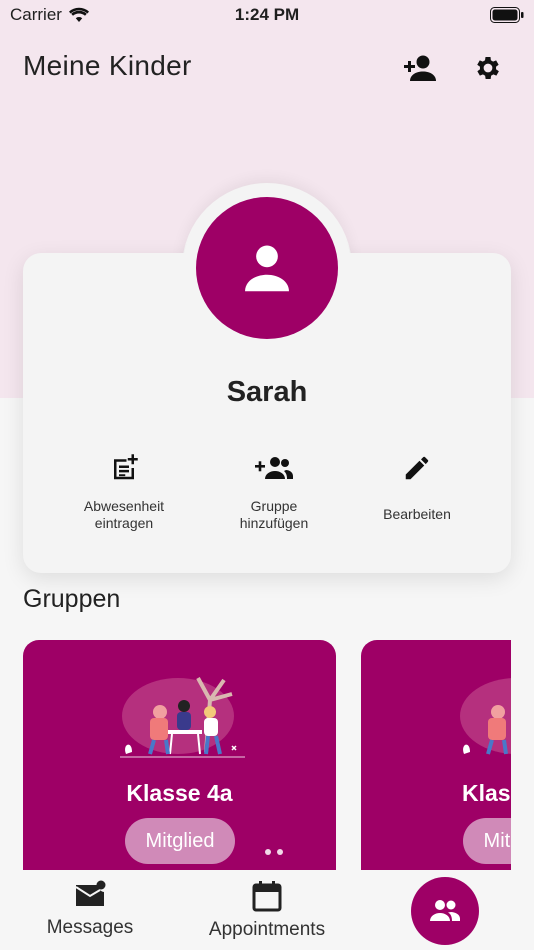 The width and height of the screenshot is (534, 950). I want to click on group-card: Klasse 4a Mitglied, so click(436, 765).